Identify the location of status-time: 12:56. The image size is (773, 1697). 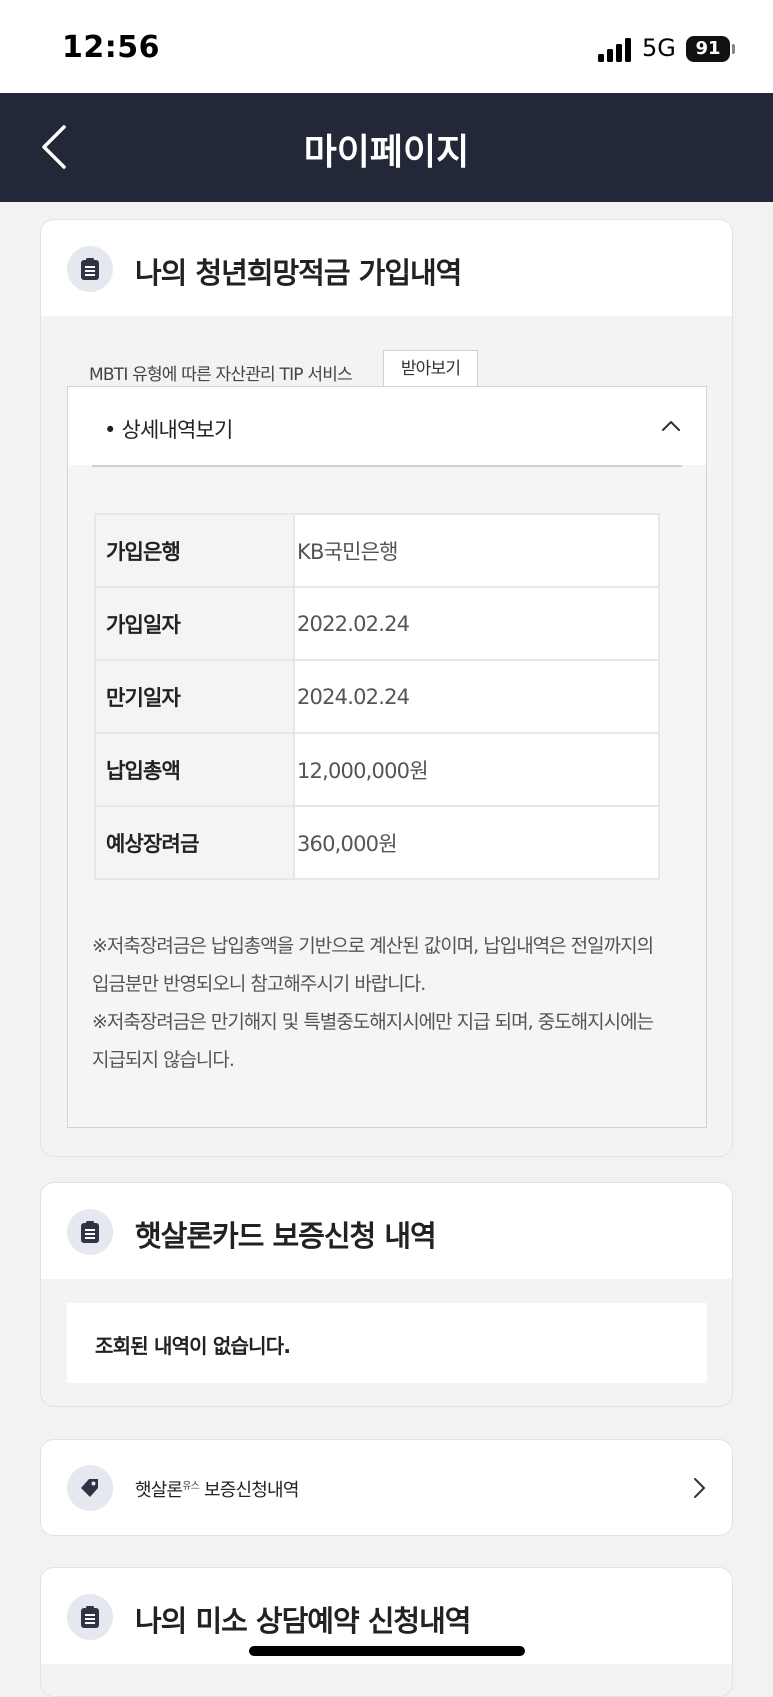
(111, 47).